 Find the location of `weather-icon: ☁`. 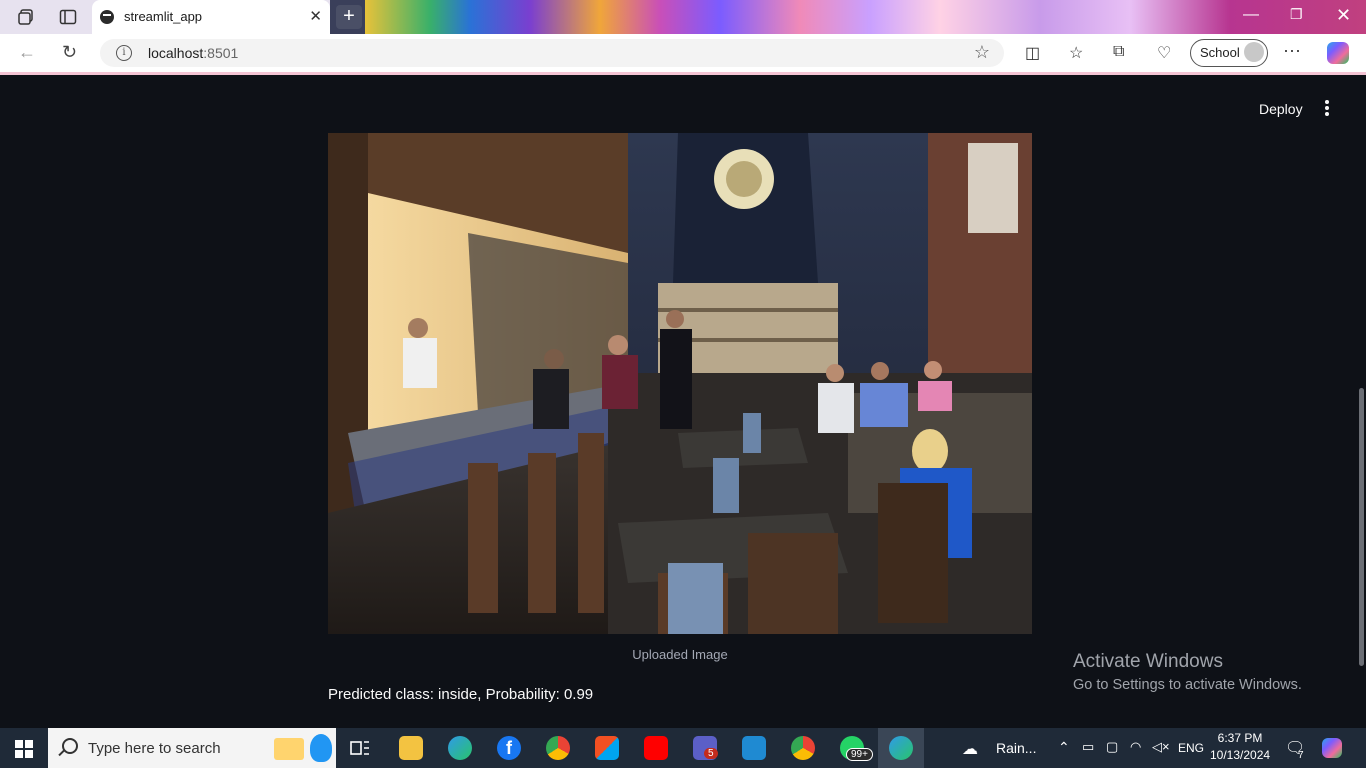

weather-icon: ☁ is located at coordinates (970, 749).